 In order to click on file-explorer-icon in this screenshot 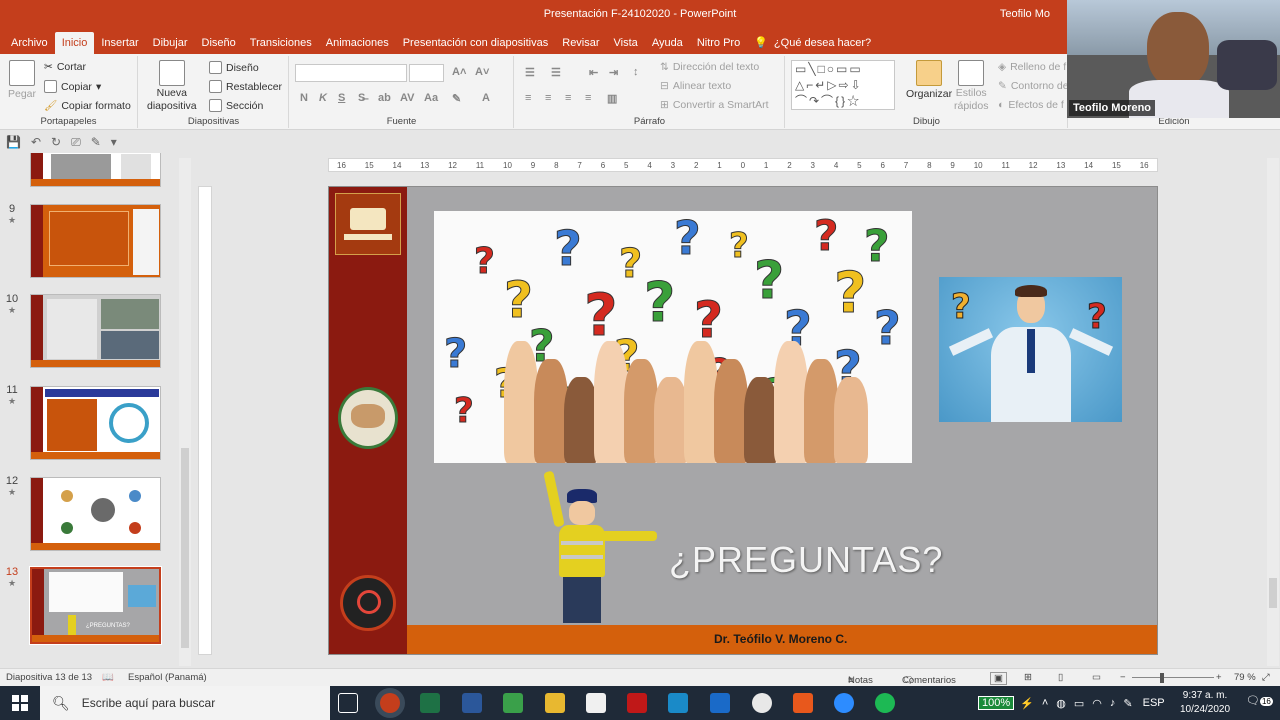, I will do `click(555, 703)`.